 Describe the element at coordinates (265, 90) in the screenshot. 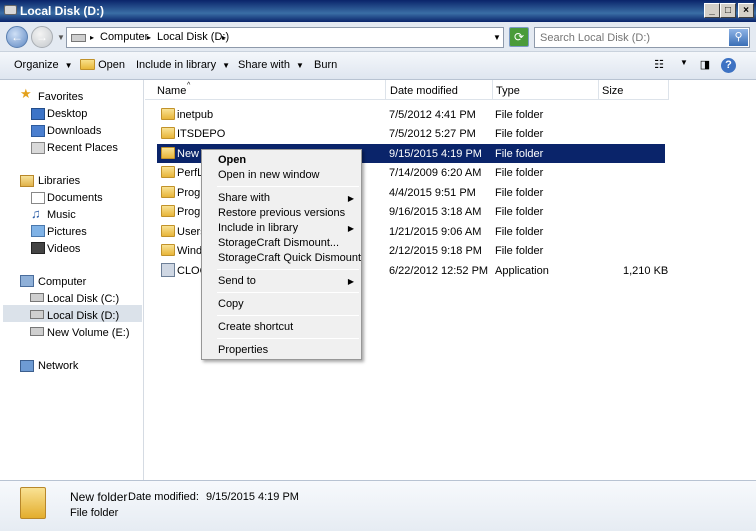

I see `column-header-name: Name ^` at that location.